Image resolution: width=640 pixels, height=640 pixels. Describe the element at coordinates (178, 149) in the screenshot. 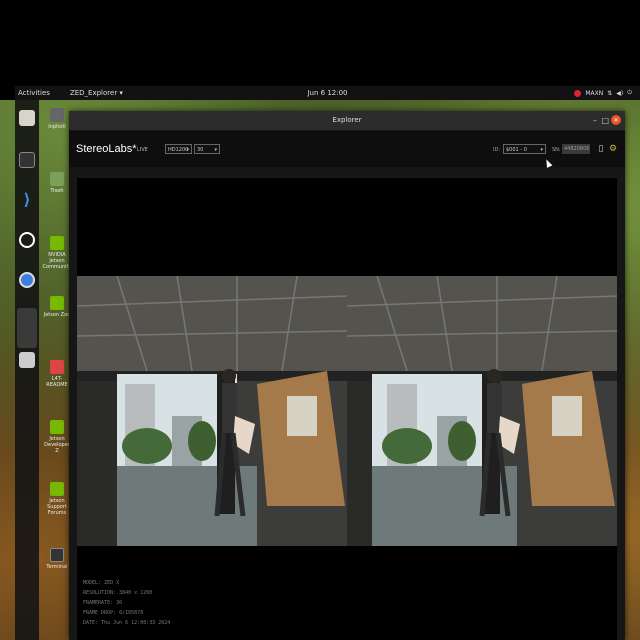

I see `resolution-select: HD1200 ▾` at that location.